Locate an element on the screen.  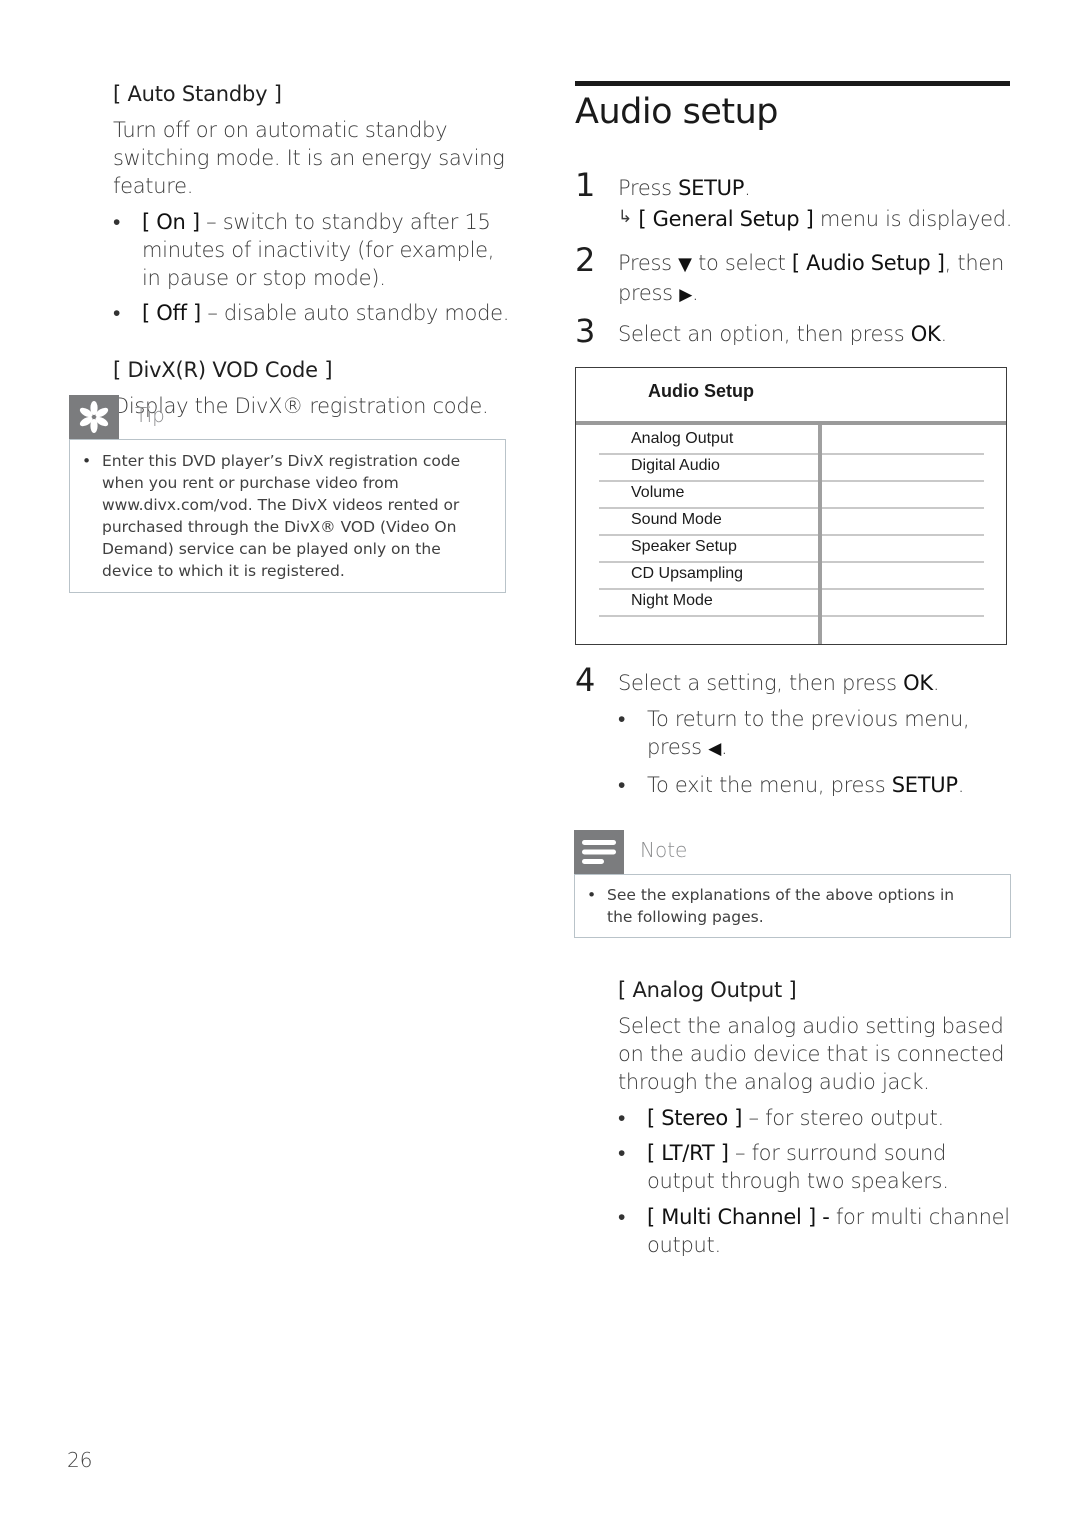
option-text: – disable auto standby mode. is located at coordinates (355, 313).